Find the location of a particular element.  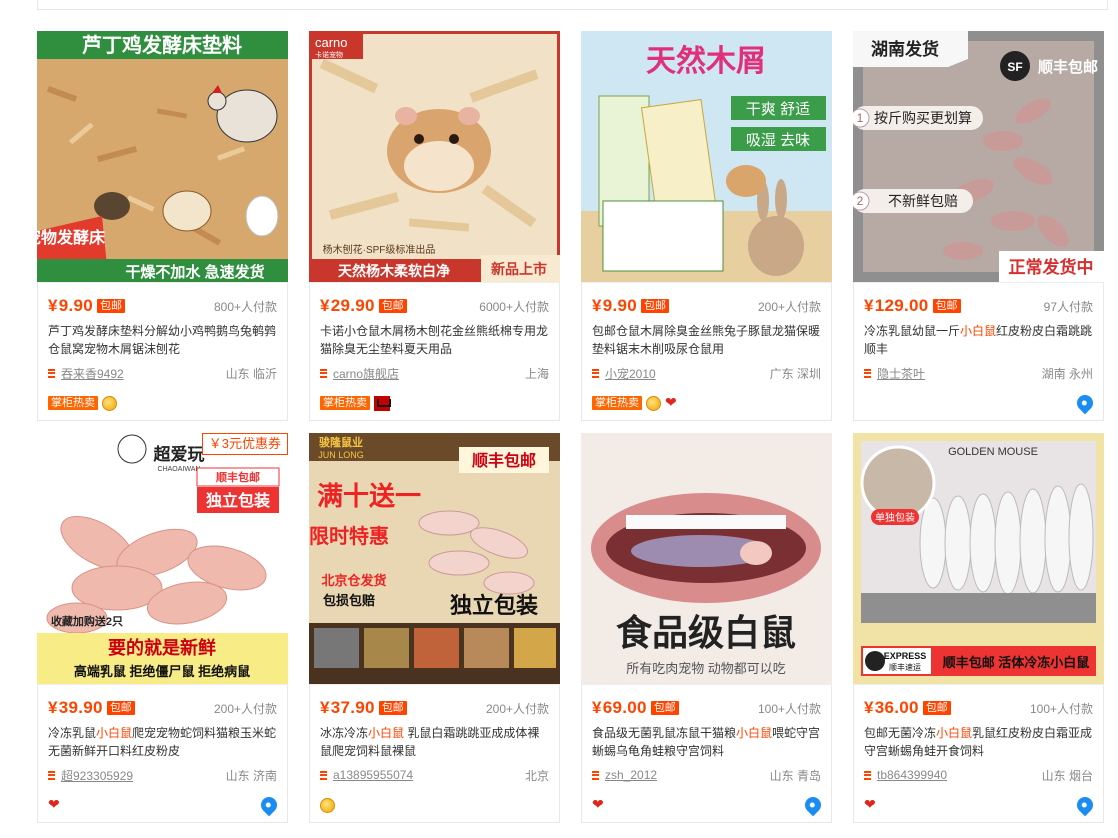

coupon-tag: ￥3元优惠券 is located at coordinates (244, 444).